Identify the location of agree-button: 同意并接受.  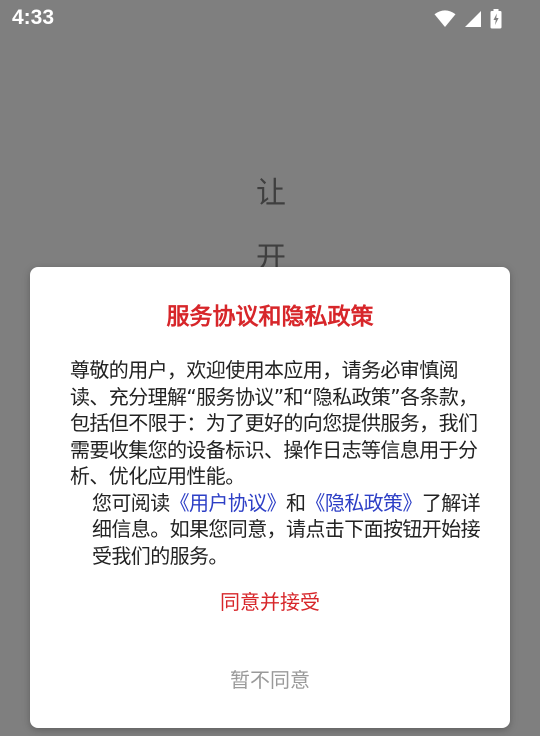
(270, 600).